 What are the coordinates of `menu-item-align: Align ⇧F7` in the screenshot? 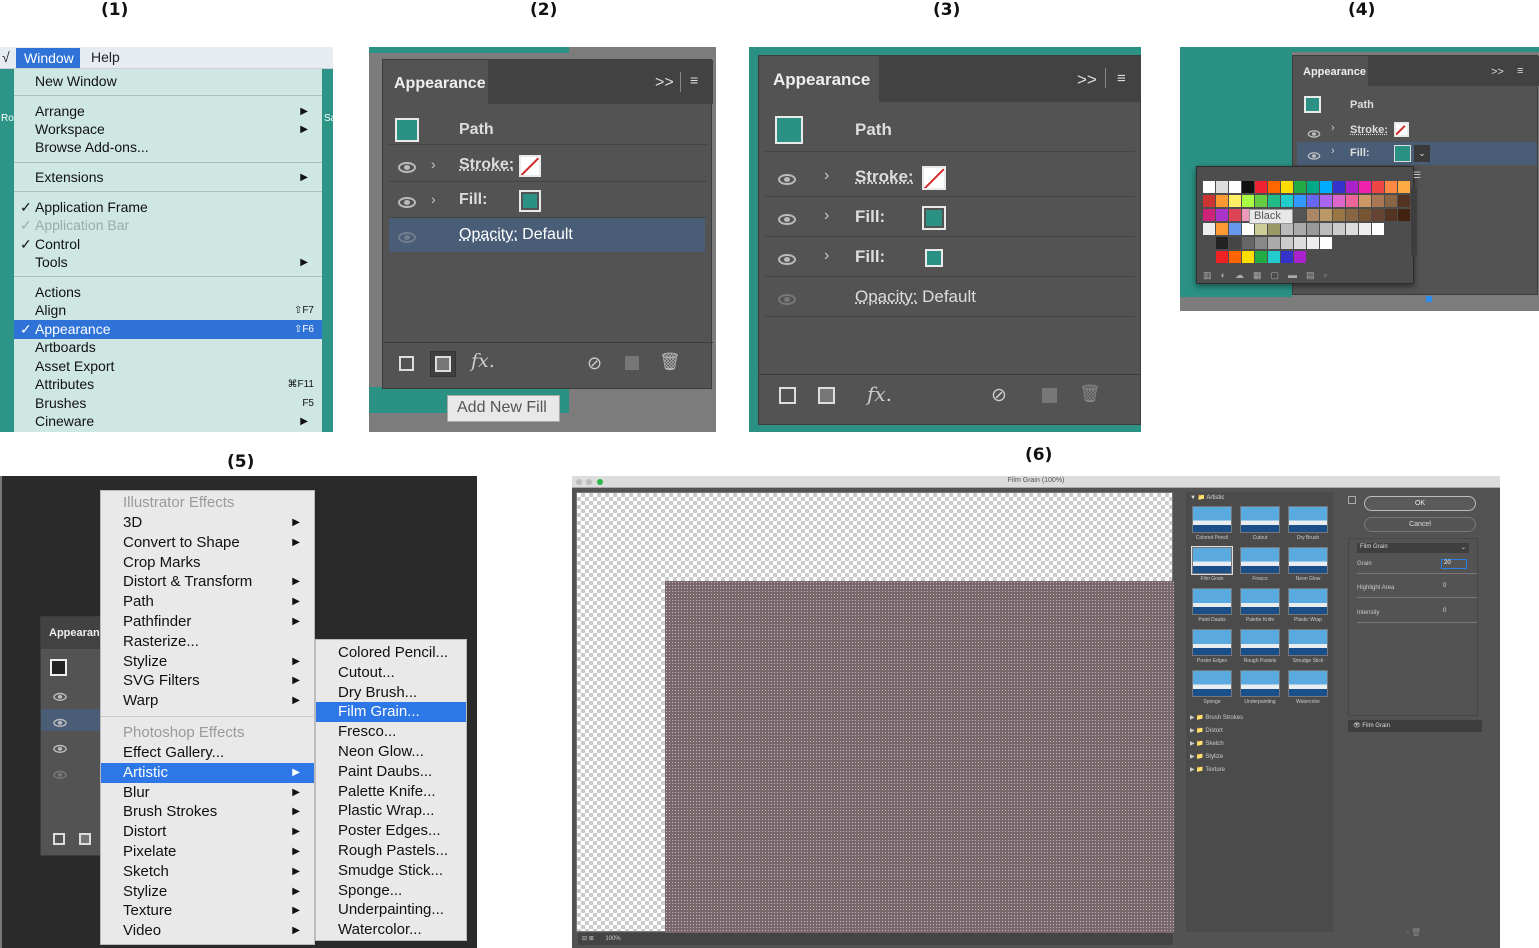 It's located at (168, 310).